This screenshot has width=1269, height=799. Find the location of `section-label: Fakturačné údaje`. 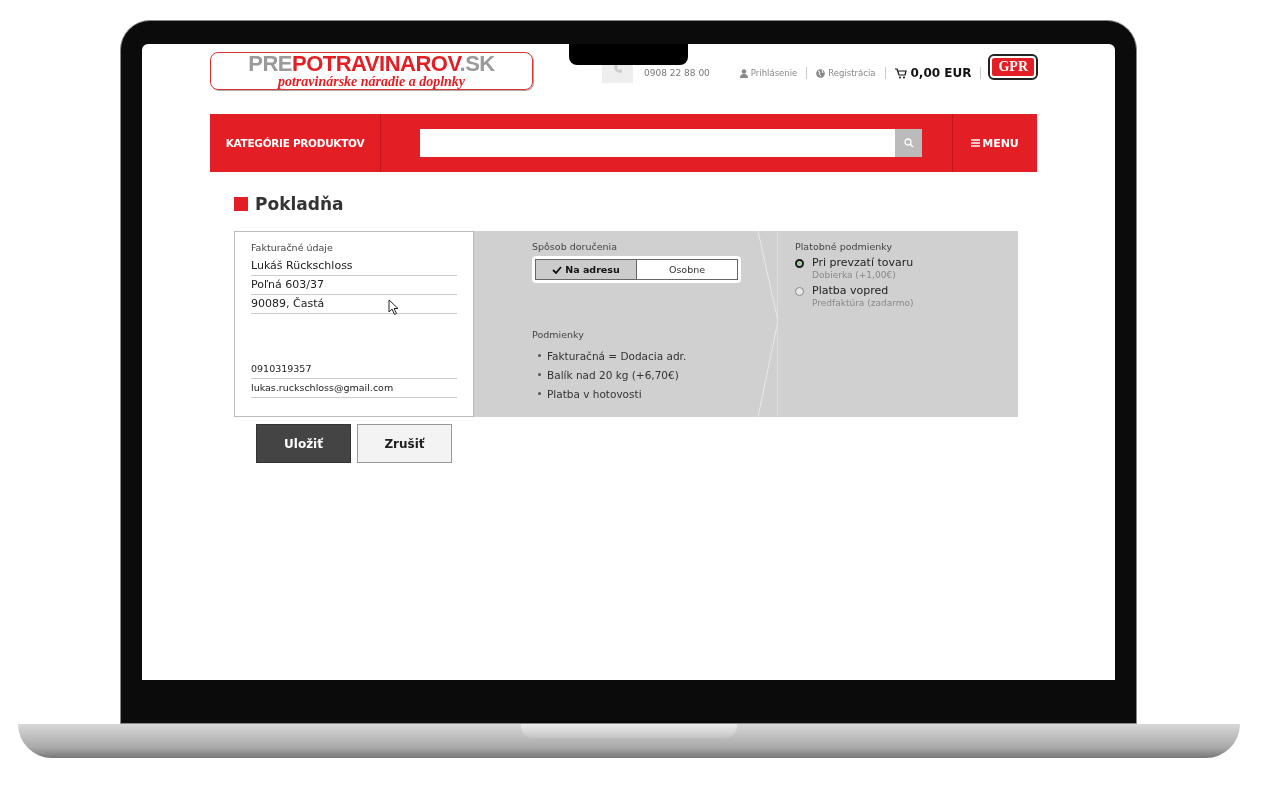

section-label: Fakturačné údaje is located at coordinates (292, 247).